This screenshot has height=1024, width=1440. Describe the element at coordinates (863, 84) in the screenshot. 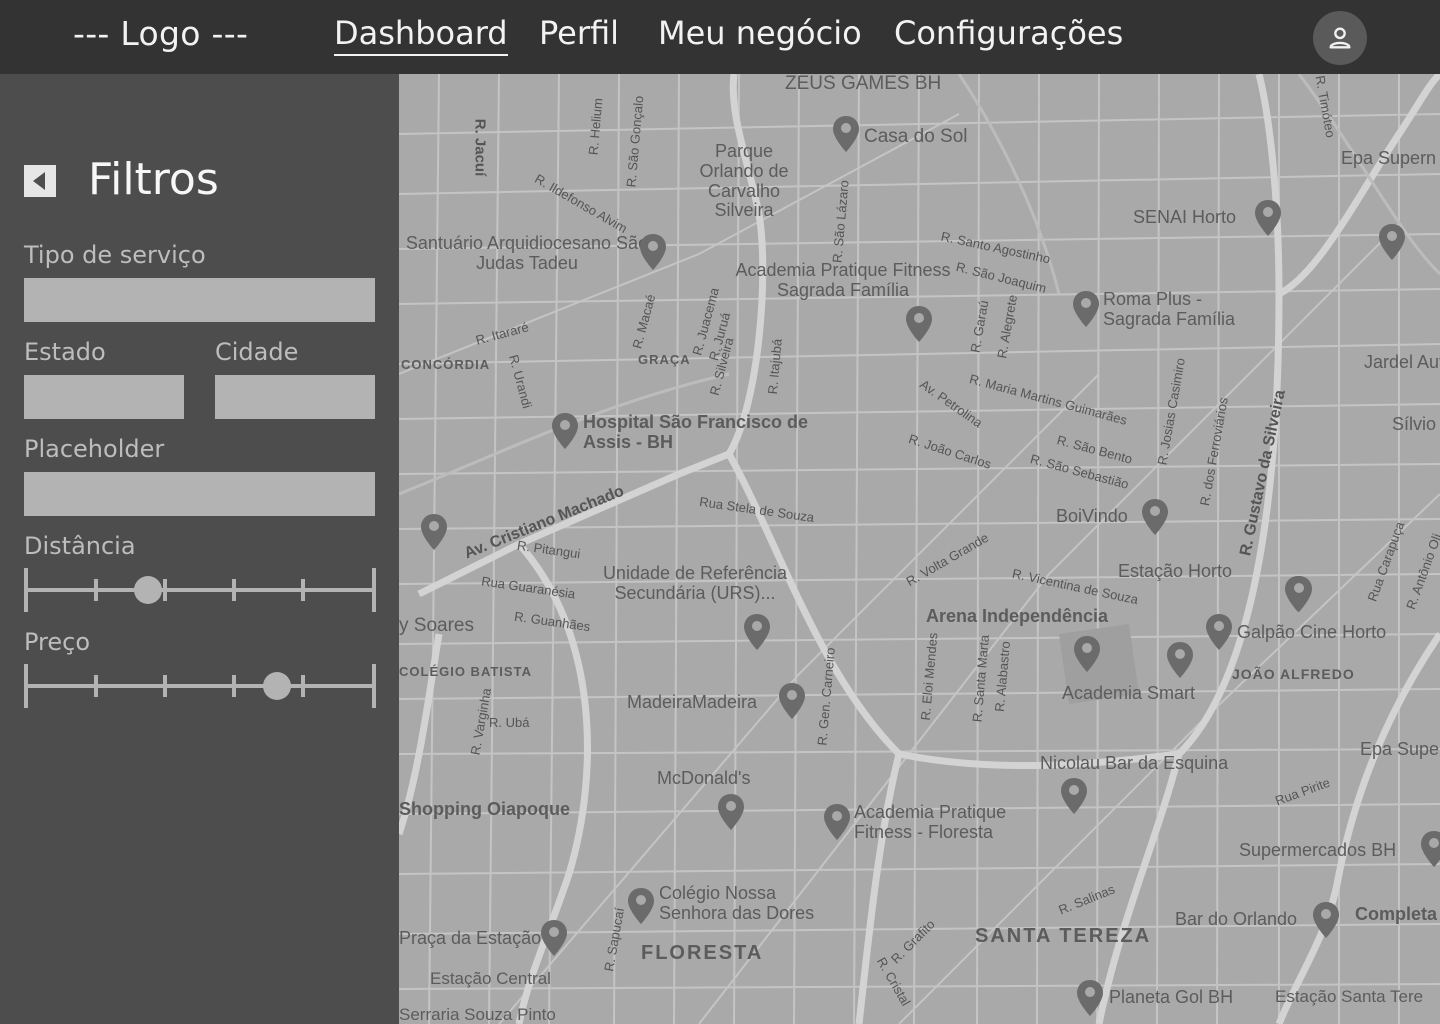

I see `map-place-label: ZEUS GAMES BH` at that location.